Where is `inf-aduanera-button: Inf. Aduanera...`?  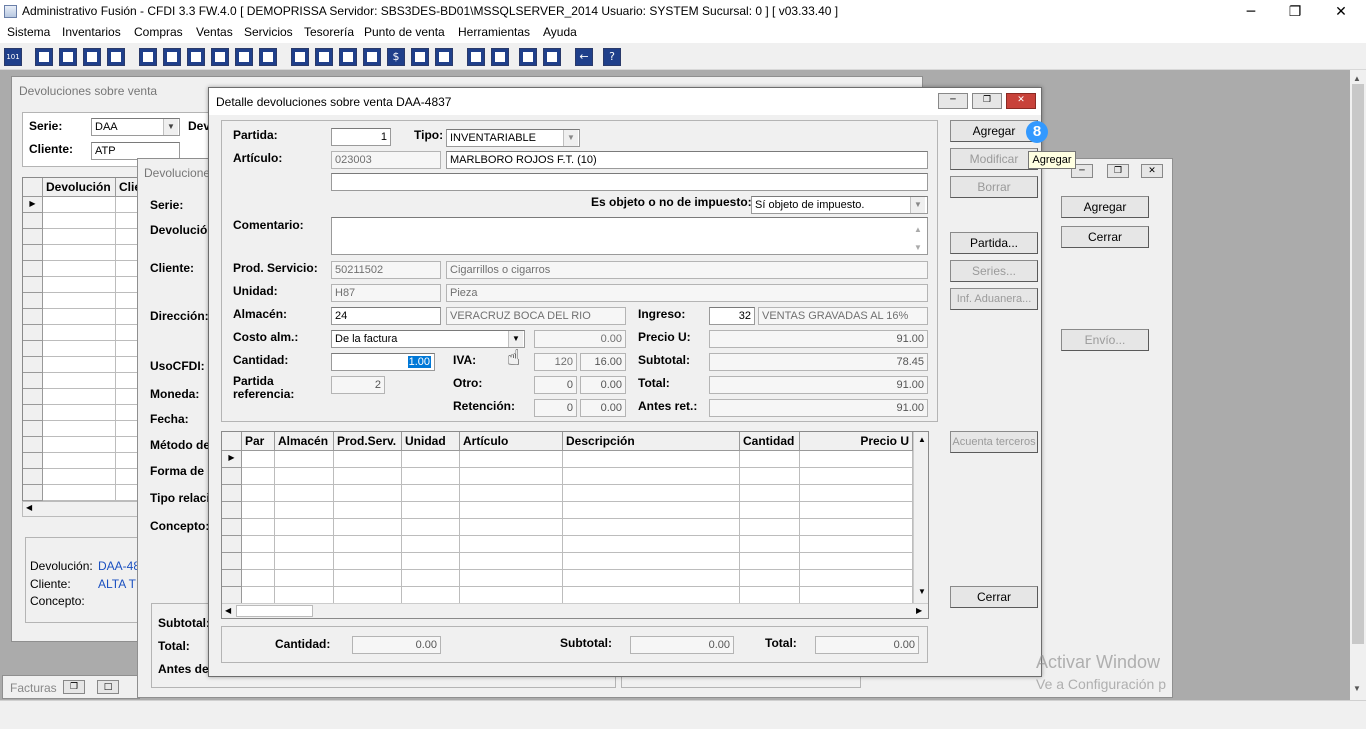 inf-aduanera-button: Inf. Aduanera... is located at coordinates (994, 299).